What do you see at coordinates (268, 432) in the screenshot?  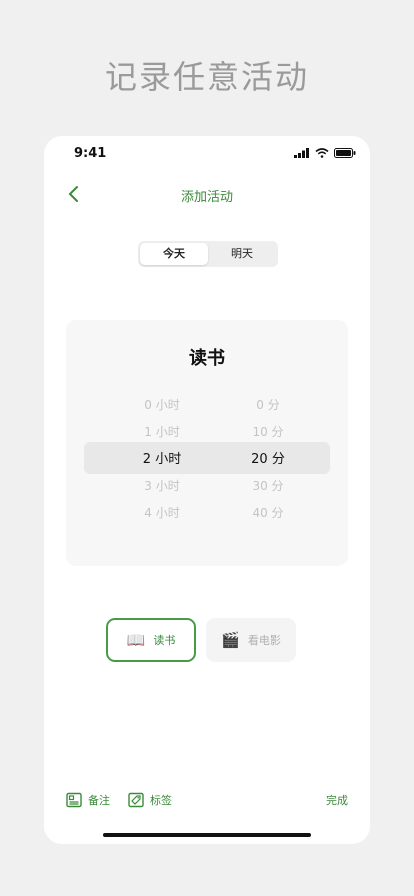 I see `minutes-option: 10 分` at bounding box center [268, 432].